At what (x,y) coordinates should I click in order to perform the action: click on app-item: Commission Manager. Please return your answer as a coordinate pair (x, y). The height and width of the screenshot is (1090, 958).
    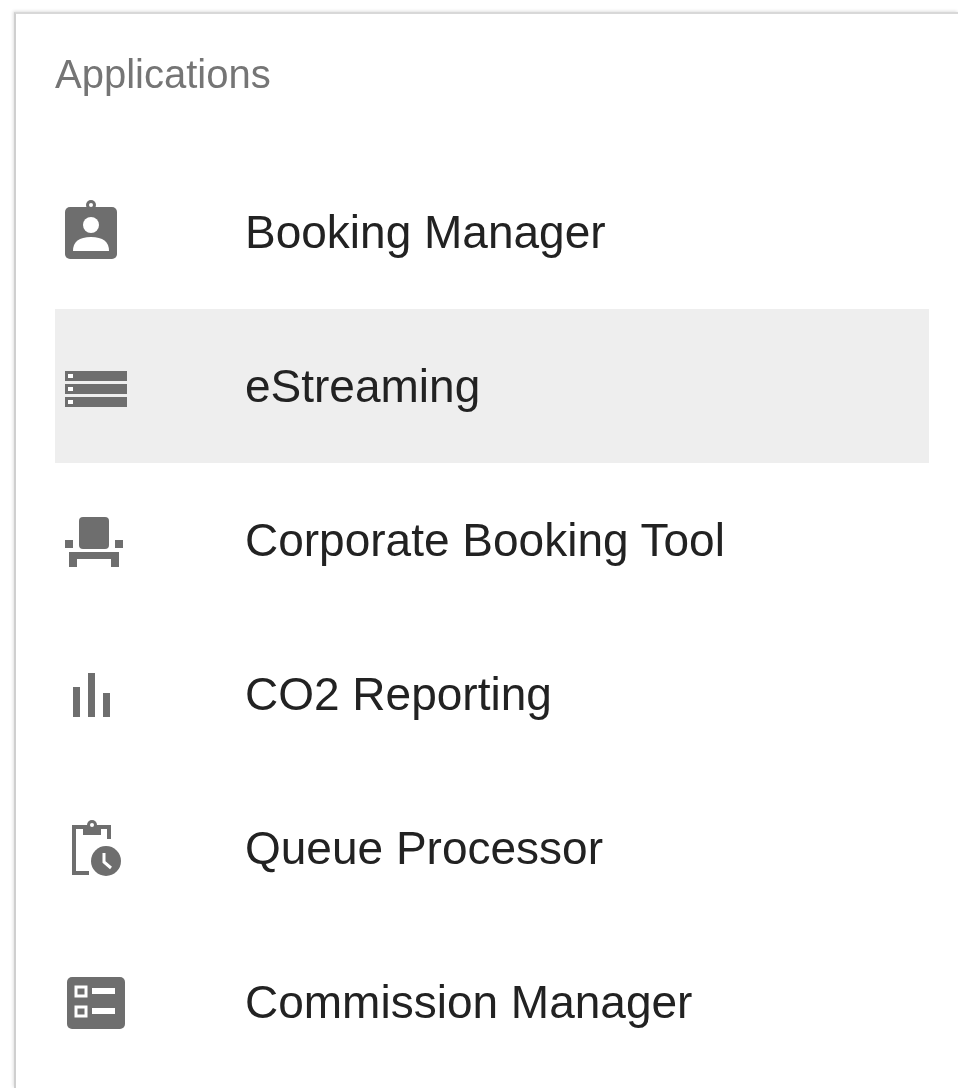
    Looking at the image, I should click on (492, 1002).